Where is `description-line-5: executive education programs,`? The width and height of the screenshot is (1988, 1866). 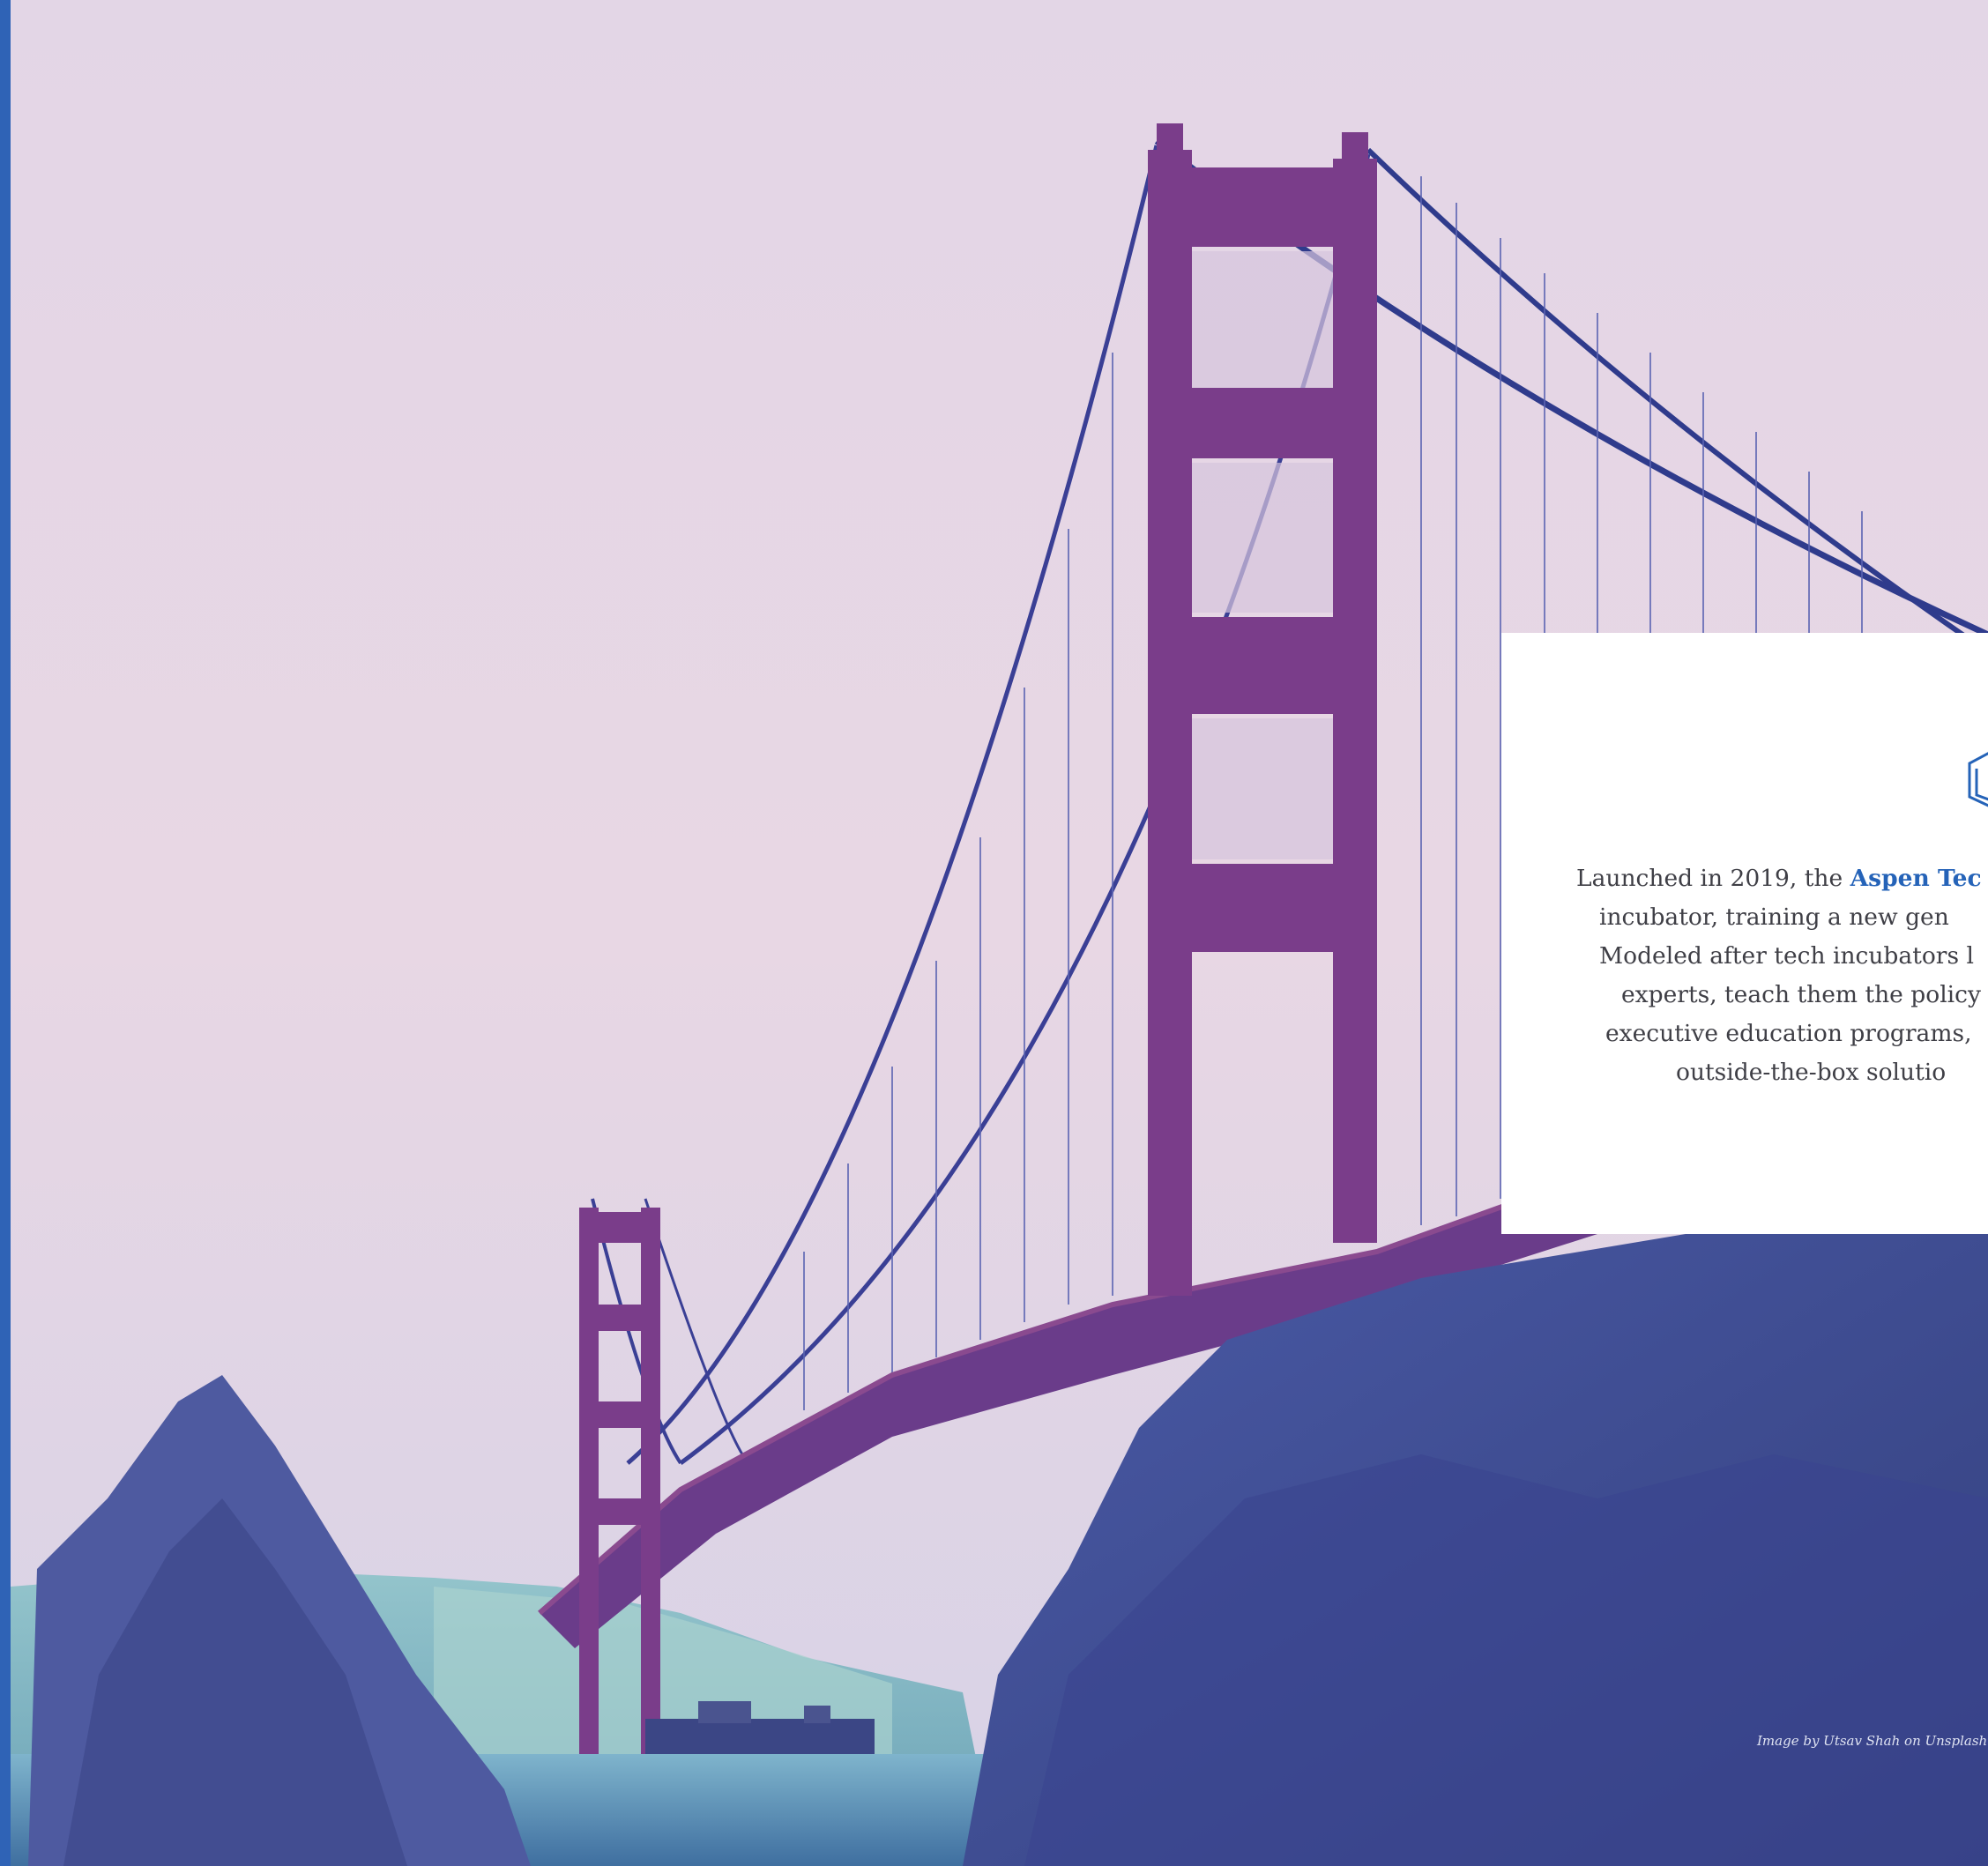
description-line-5: executive education programs, is located at coordinates (1788, 1033).